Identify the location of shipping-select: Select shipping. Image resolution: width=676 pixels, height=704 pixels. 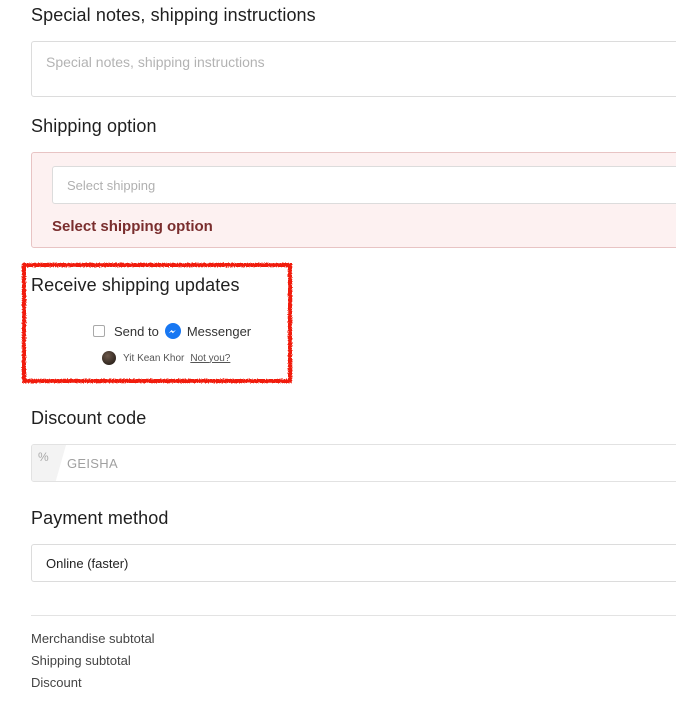
(364, 185).